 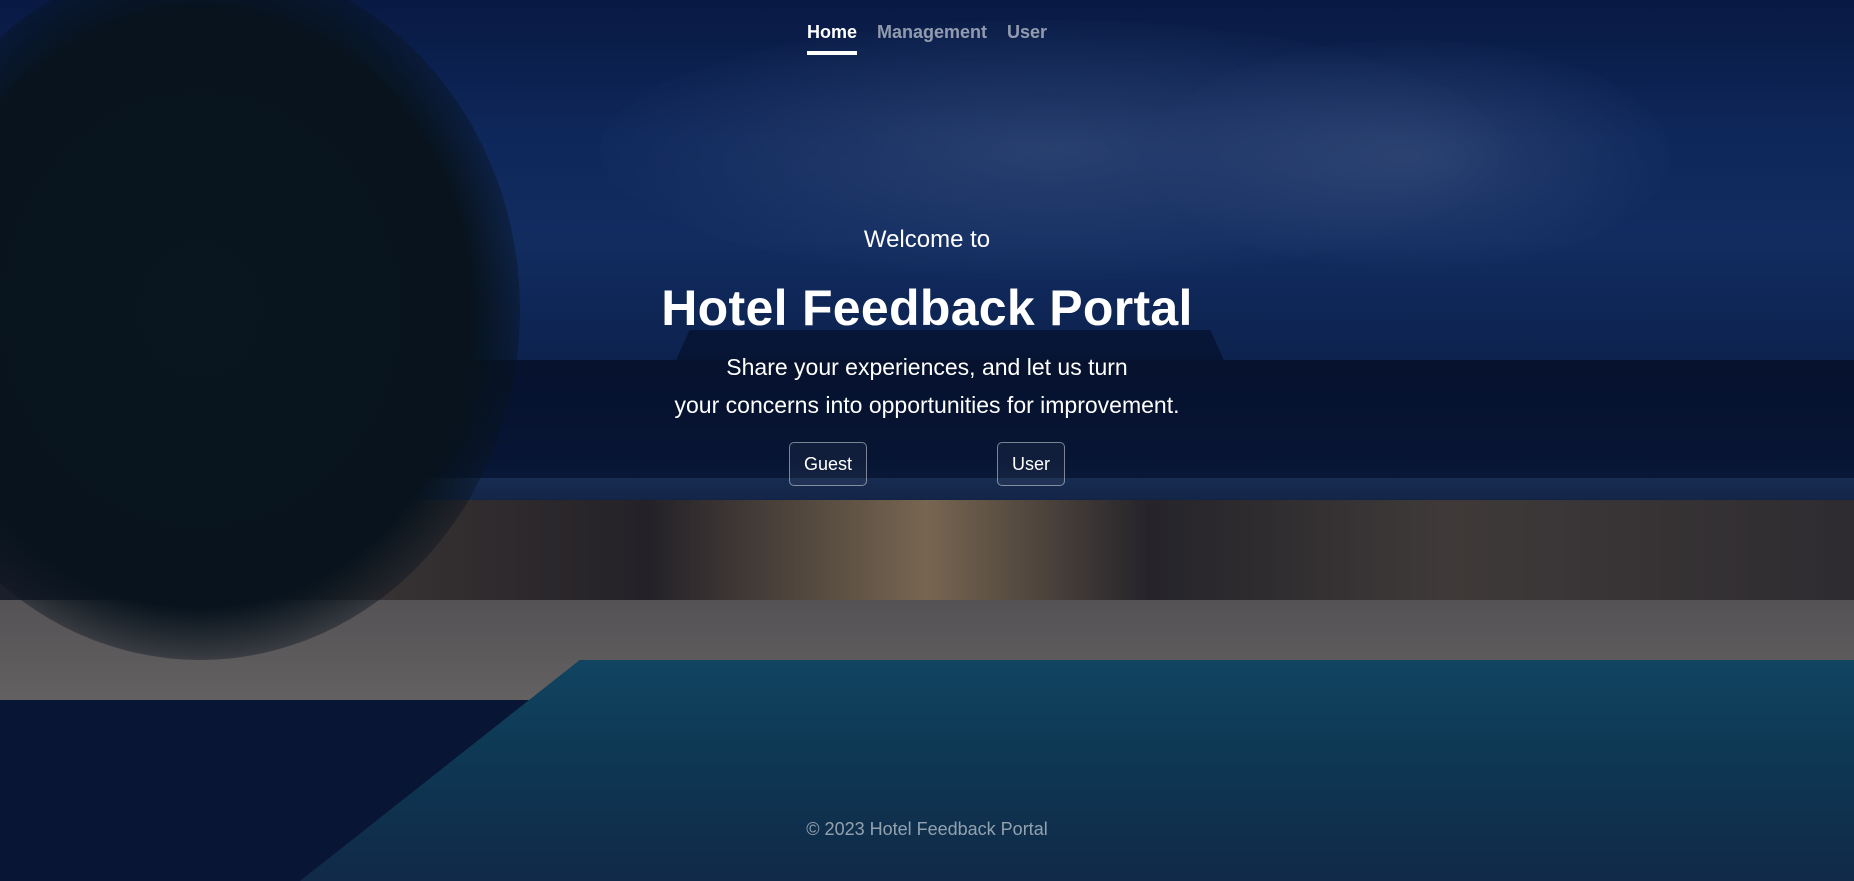 I want to click on tagline-line-1: Share your experiences, and let us turn, so click(x=927, y=367).